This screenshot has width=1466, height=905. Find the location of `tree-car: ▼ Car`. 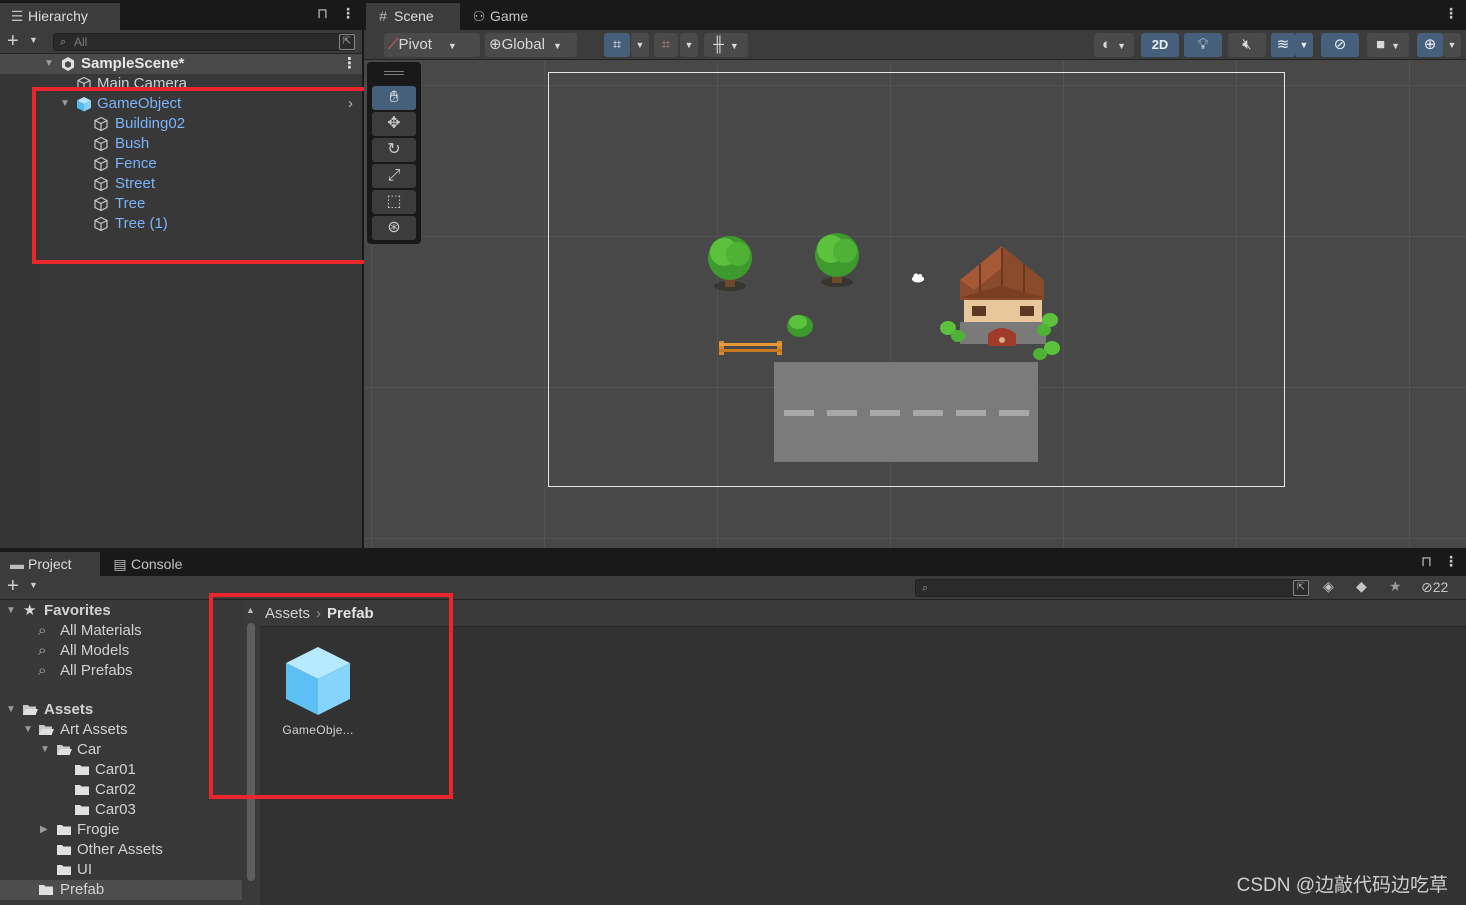

tree-car: ▼ Car is located at coordinates (121, 750).